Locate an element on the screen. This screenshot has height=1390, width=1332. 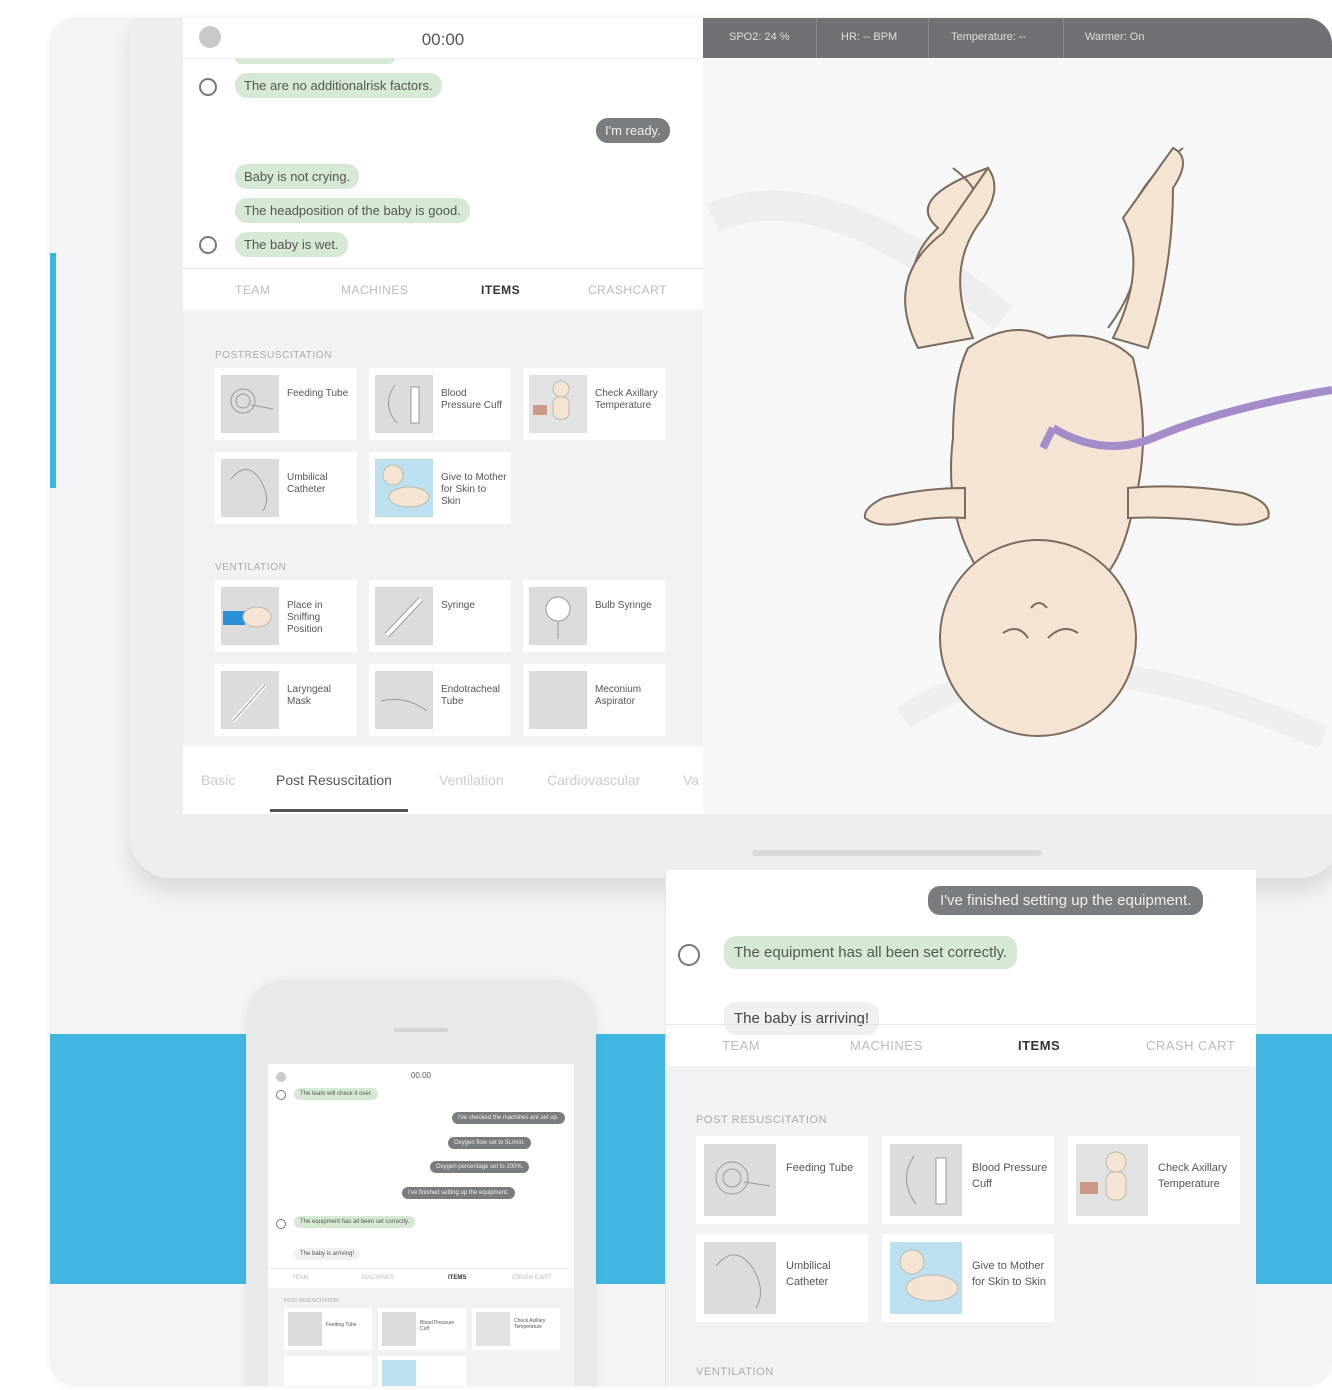
chat-message: The headposition of the baby is good. is located at coordinates (352, 210).